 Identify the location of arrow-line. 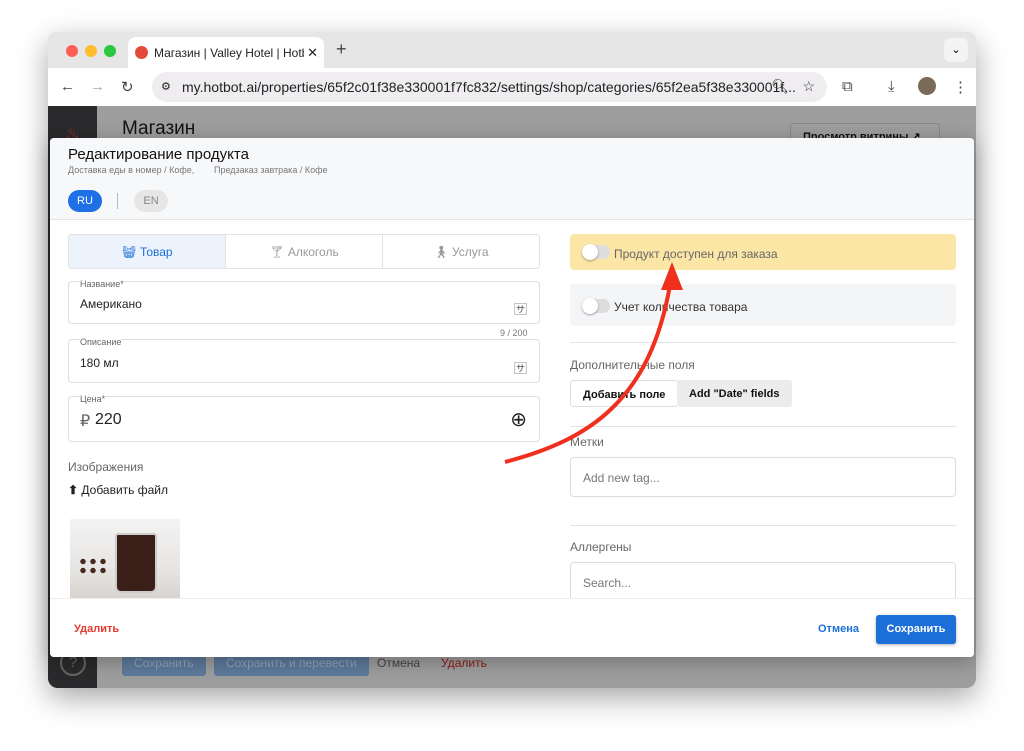
(588, 374).